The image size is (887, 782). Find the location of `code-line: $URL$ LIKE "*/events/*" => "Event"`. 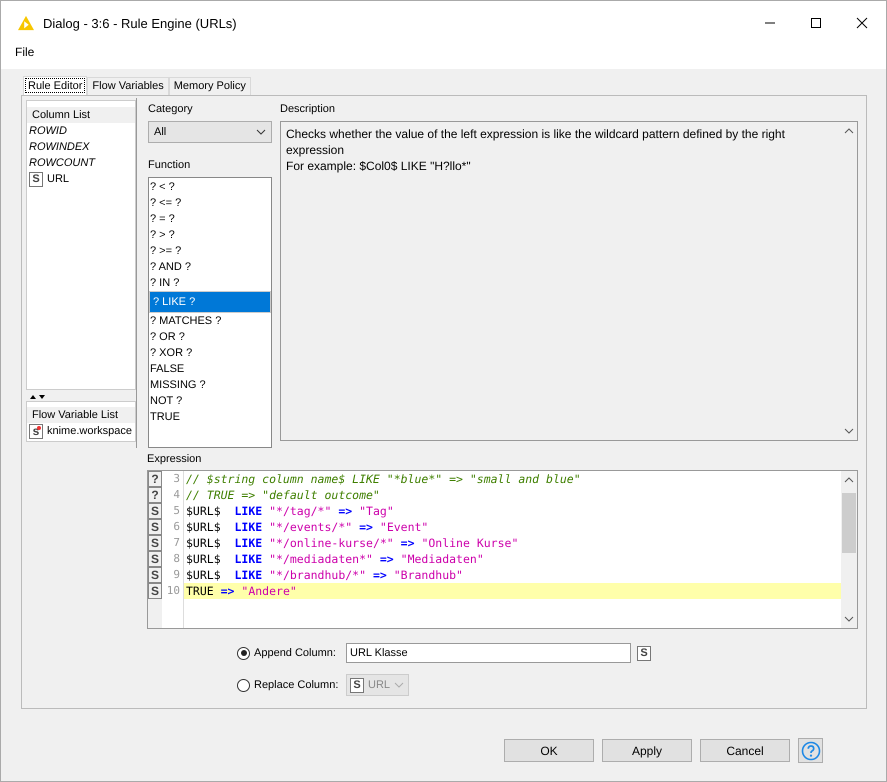

code-line: $URL$ LIKE "*/events/*" => "Event" is located at coordinates (307, 527).